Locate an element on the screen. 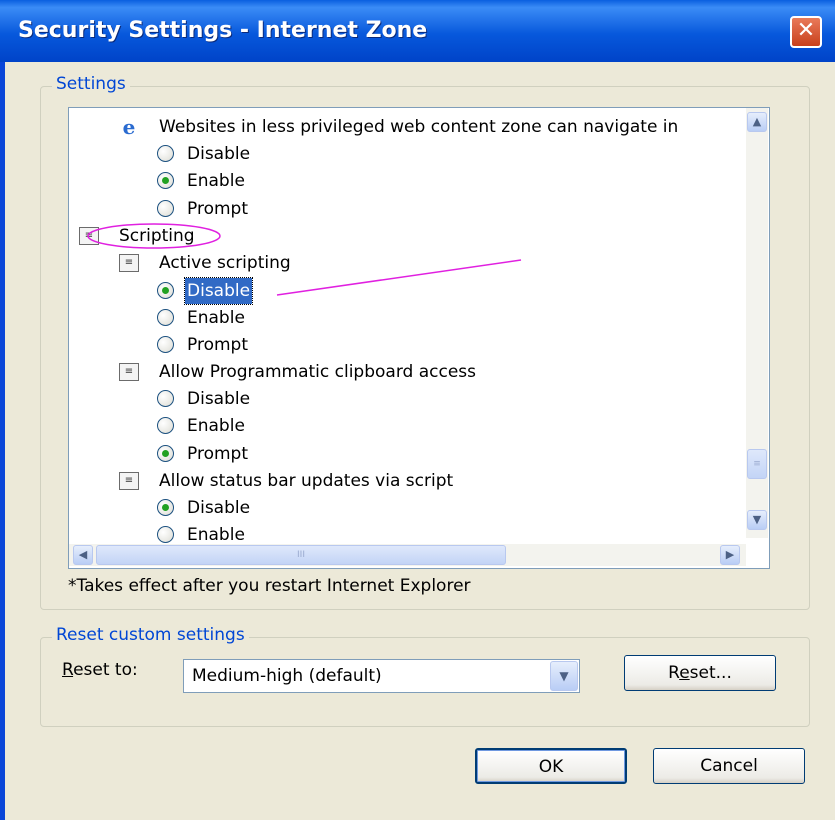 This screenshot has width=835, height=820. grip-icon: III is located at coordinates (301, 555).